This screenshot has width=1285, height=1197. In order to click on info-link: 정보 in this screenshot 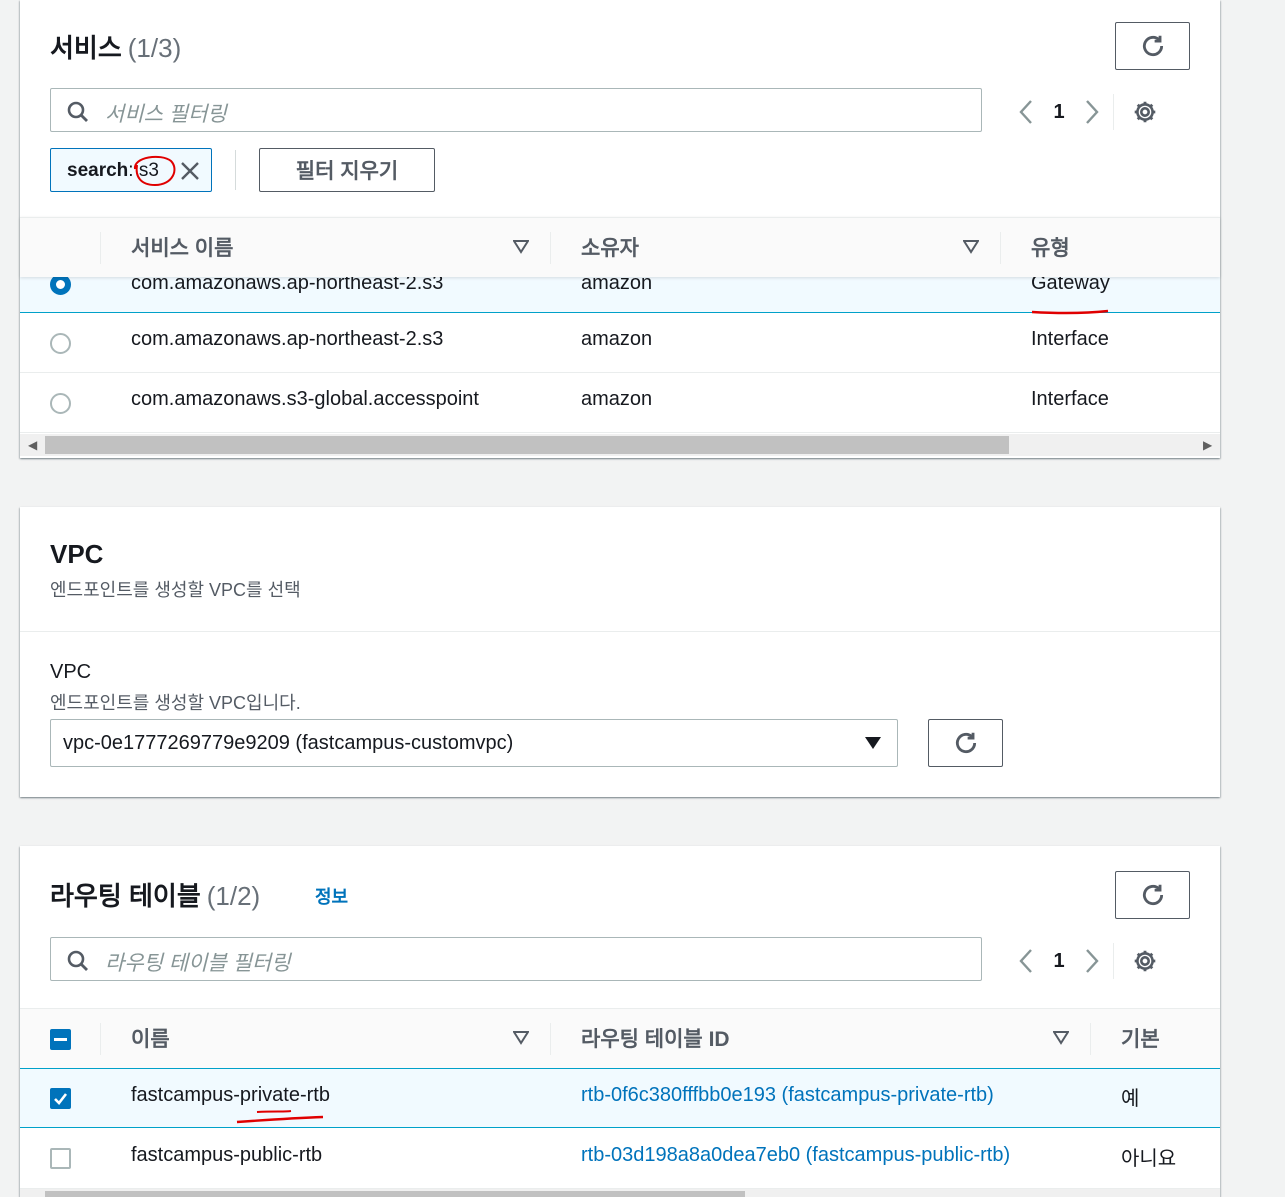, I will do `click(331, 896)`.